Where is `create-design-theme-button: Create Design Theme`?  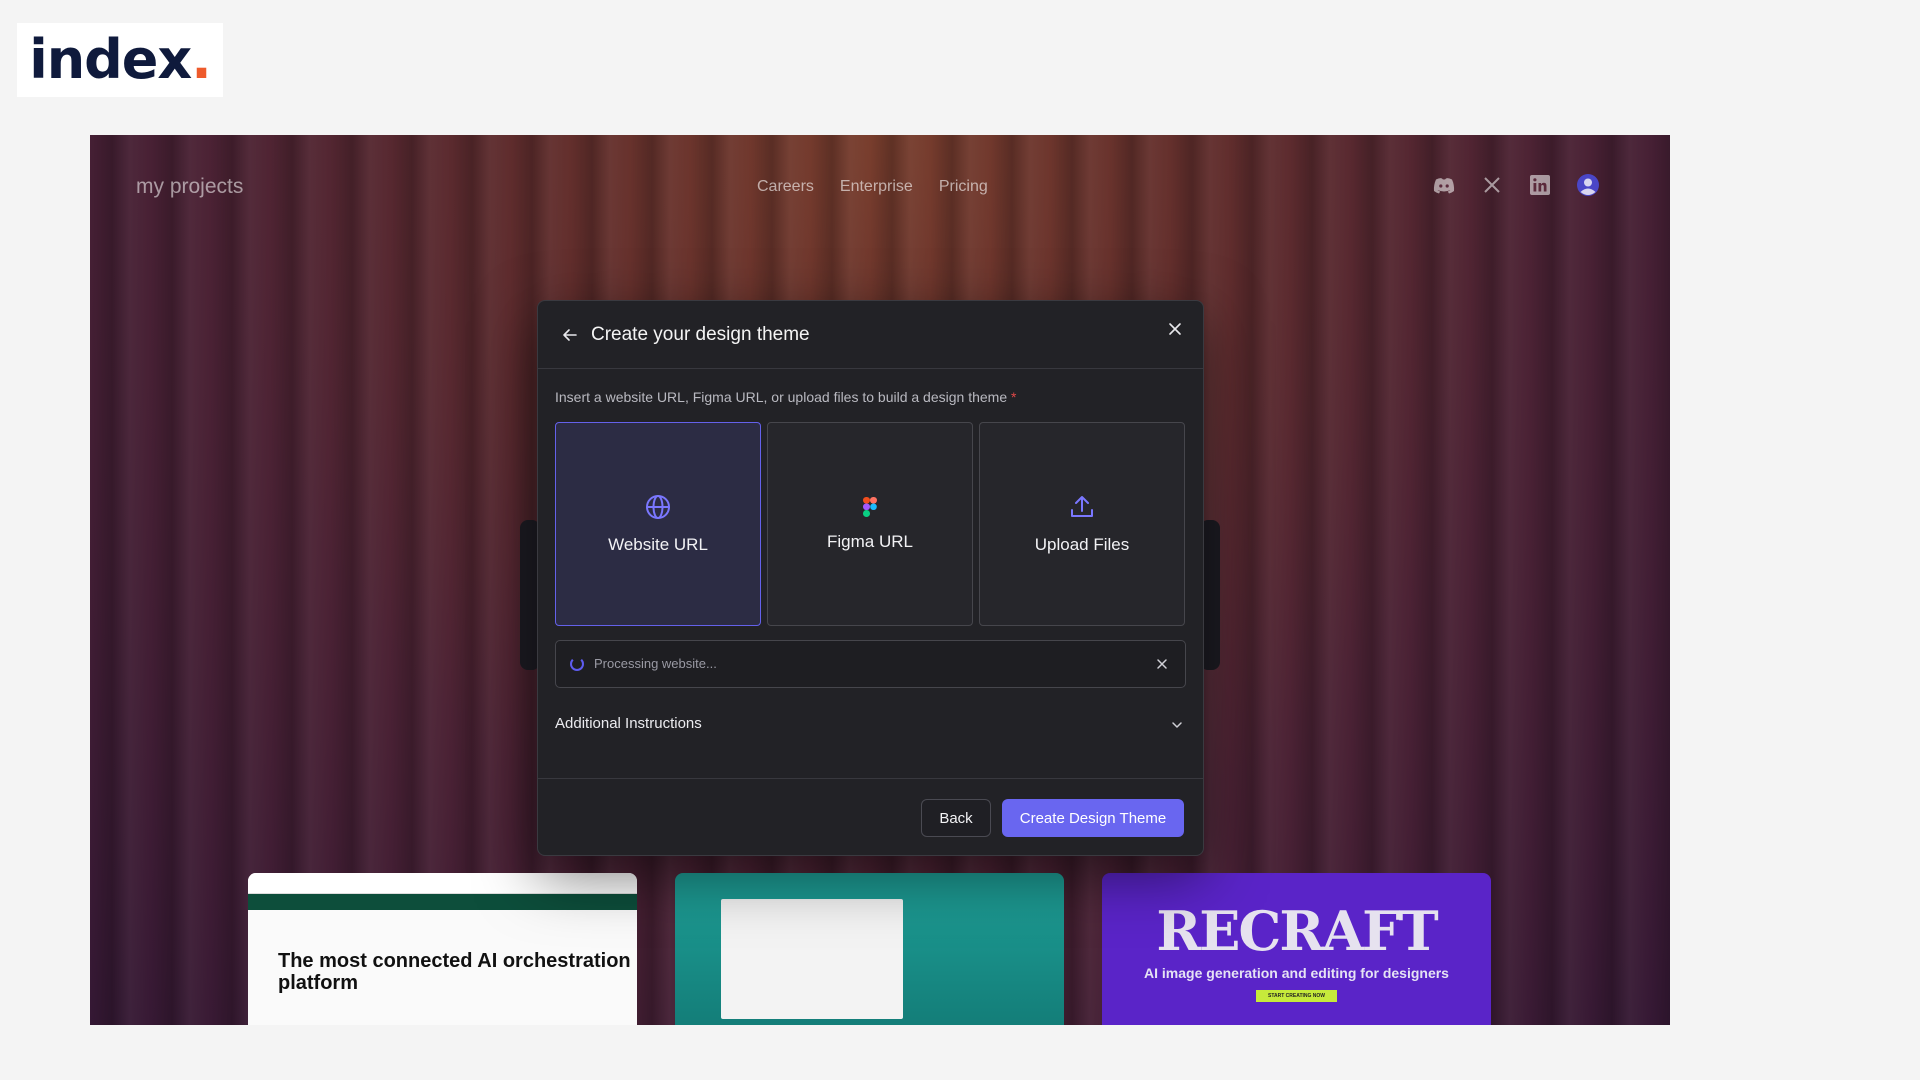 create-design-theme-button: Create Design Theme is located at coordinates (1093, 818).